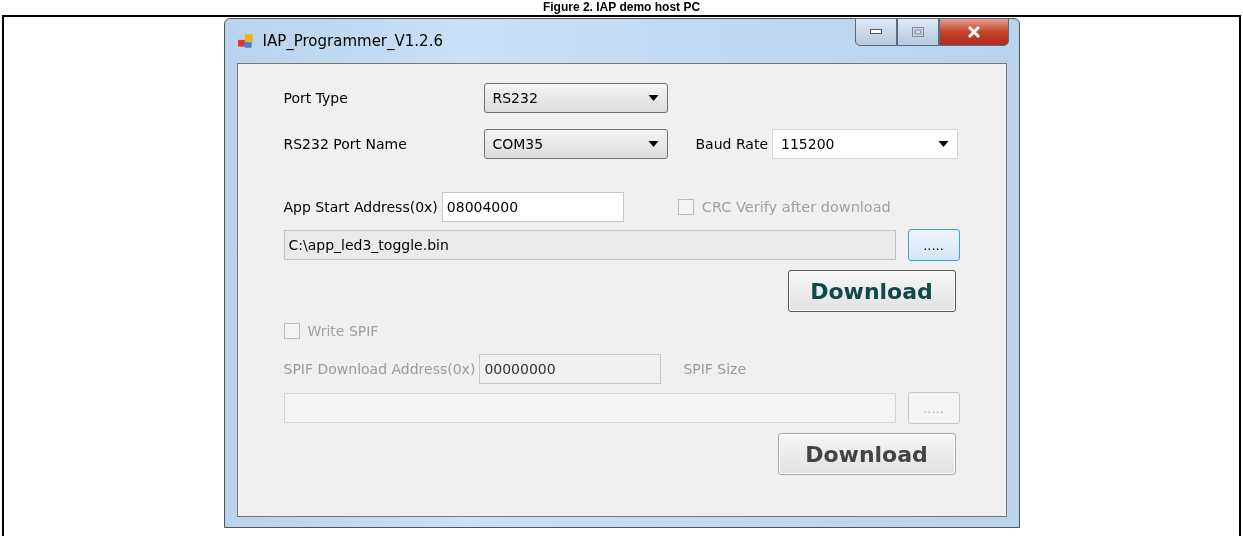 The image size is (1243, 536). I want to click on download-button: Download, so click(871, 291).